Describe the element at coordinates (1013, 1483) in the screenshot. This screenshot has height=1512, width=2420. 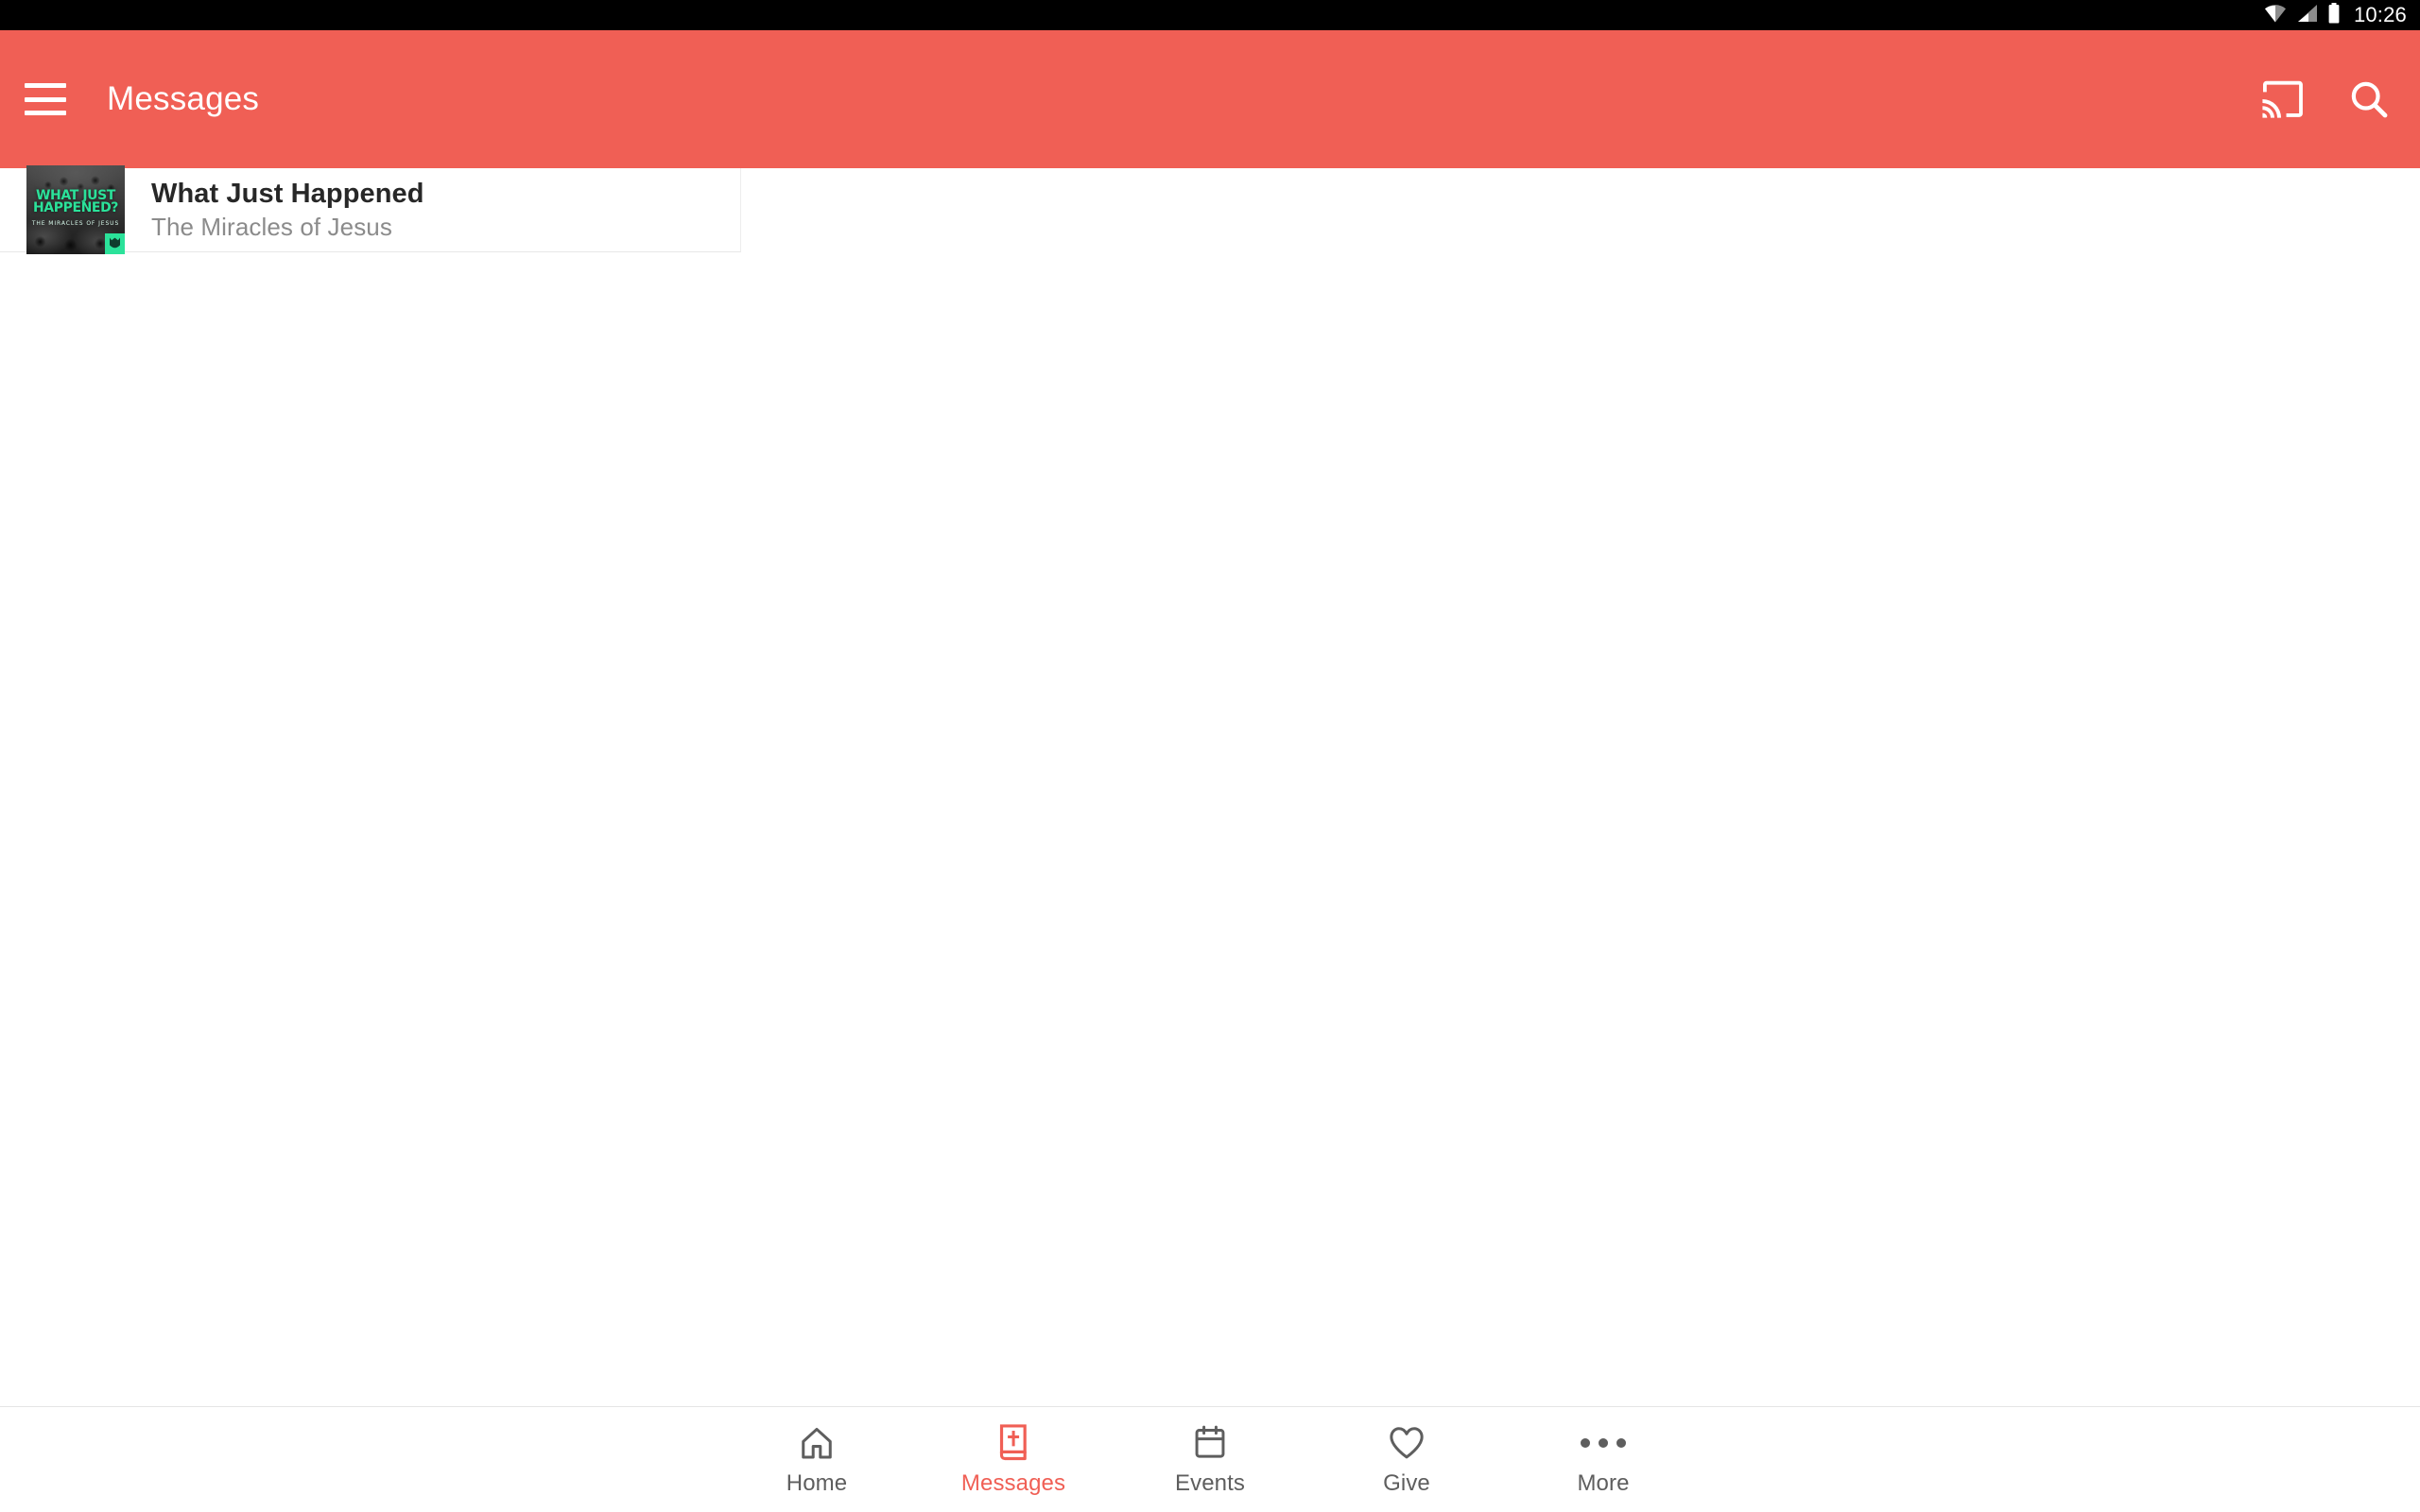
I see `nav-label-messages: Messages` at that location.